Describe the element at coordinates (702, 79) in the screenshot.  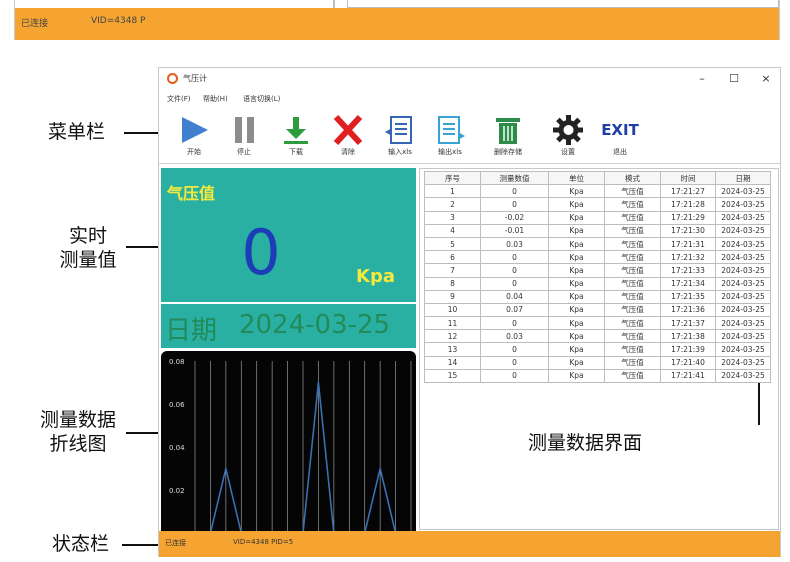
I see `minimize-button: –` at that location.